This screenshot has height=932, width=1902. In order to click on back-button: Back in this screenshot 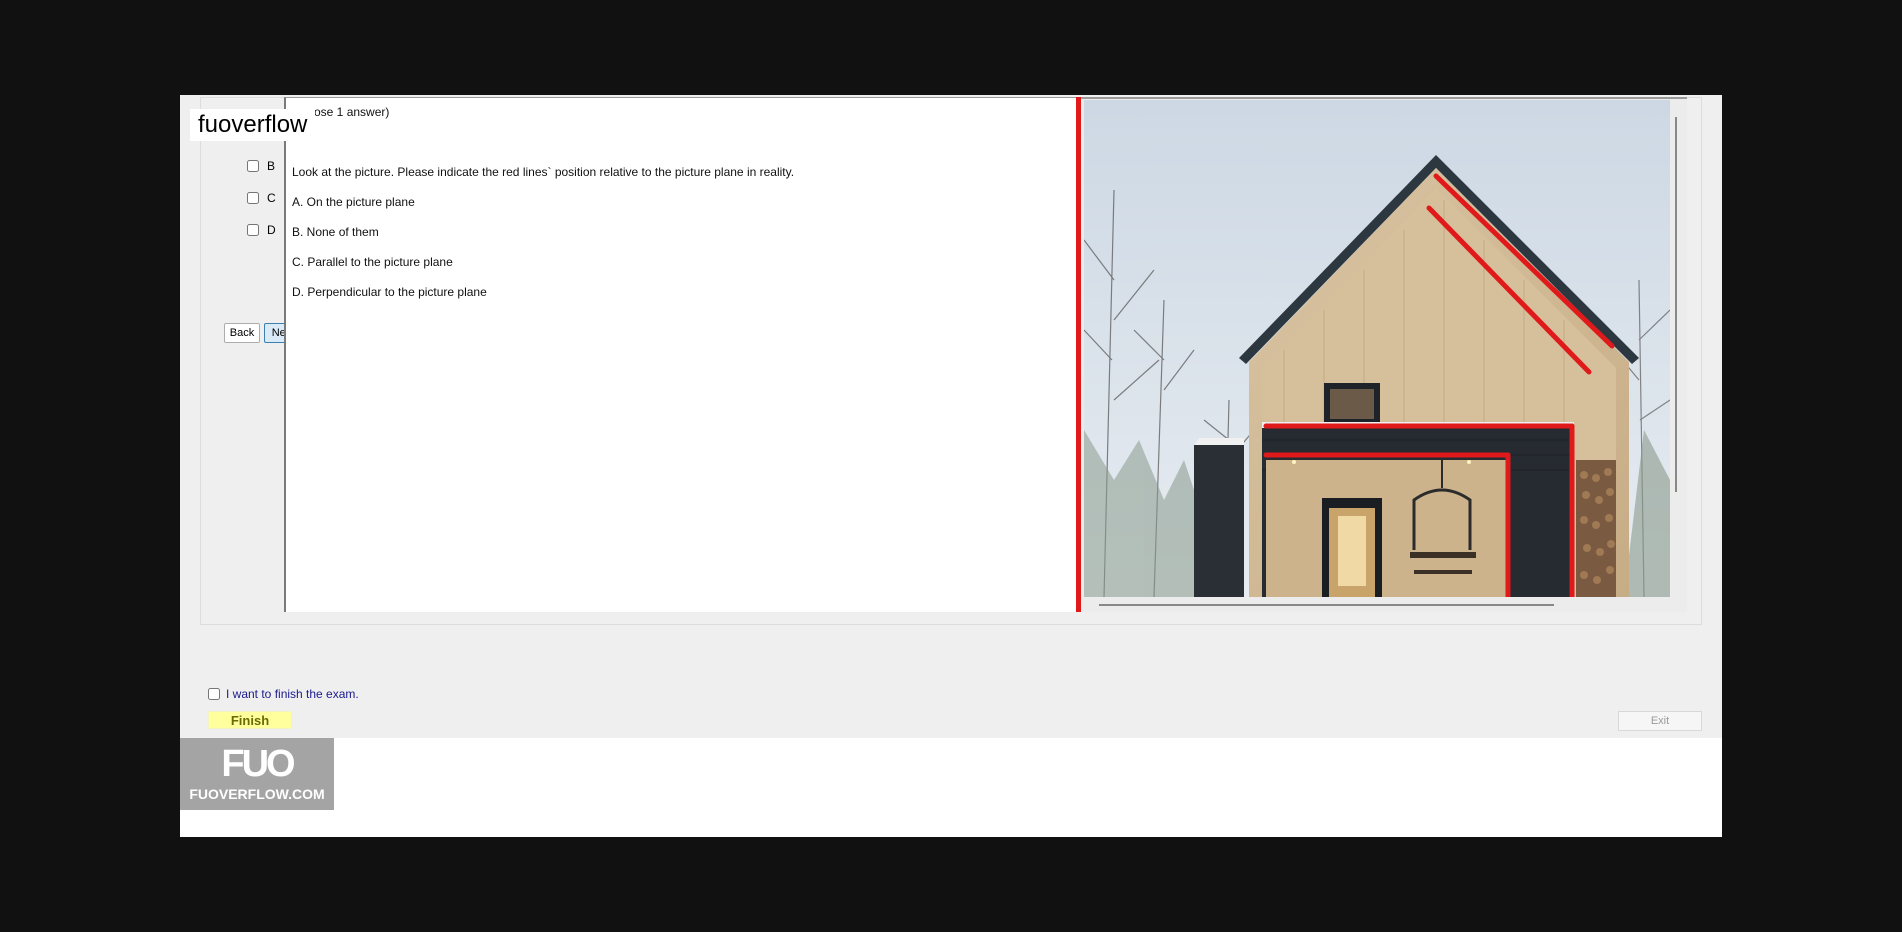, I will do `click(242, 333)`.